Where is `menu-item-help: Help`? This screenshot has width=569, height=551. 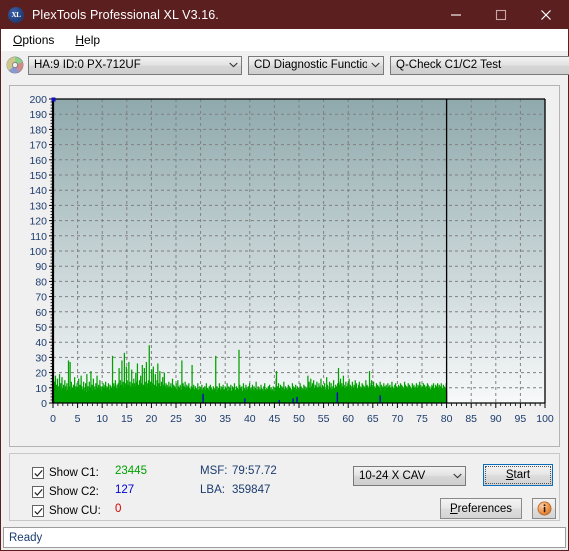
menu-item-help: Help is located at coordinates (87, 40).